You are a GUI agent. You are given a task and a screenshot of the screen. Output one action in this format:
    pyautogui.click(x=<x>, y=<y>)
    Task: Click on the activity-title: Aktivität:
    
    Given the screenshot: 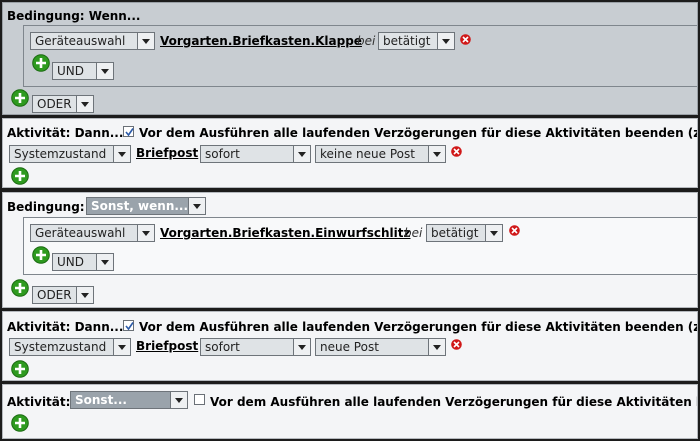 What is the action you would take?
    pyautogui.click(x=39, y=402)
    